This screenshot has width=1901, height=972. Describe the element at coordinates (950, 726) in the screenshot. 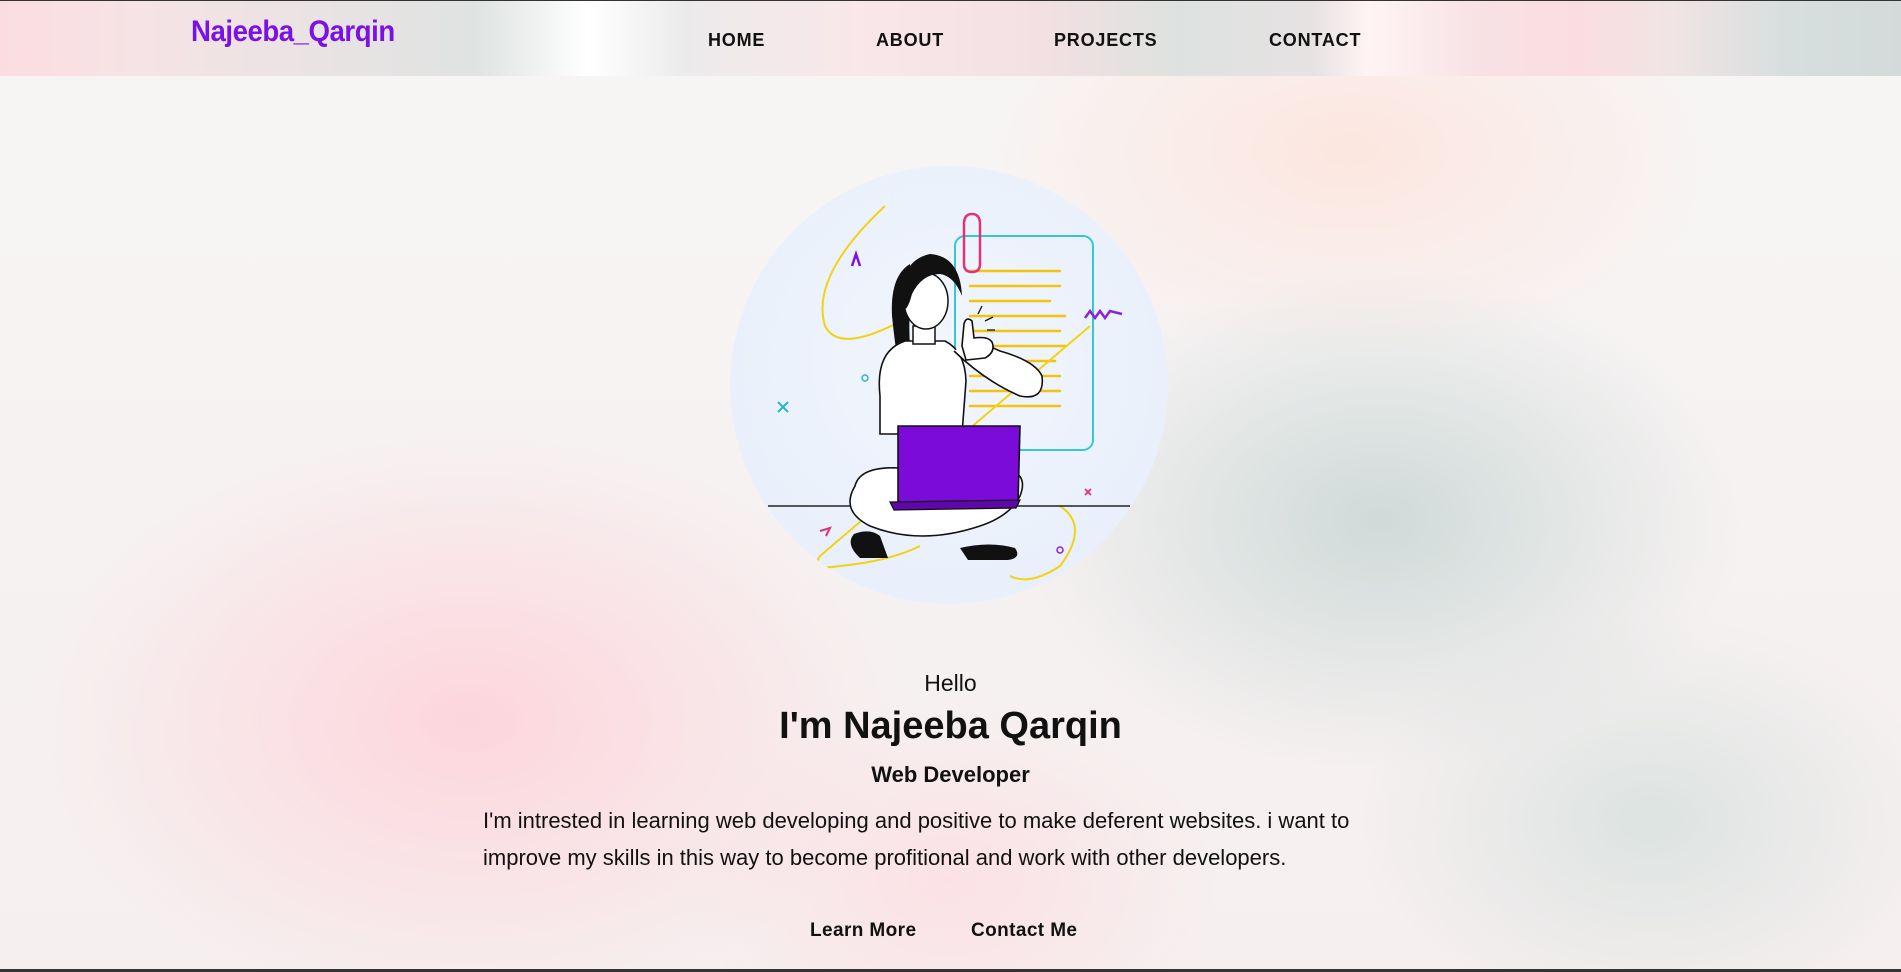

I see `hero-title: I'm Najeeba Qarqin` at that location.